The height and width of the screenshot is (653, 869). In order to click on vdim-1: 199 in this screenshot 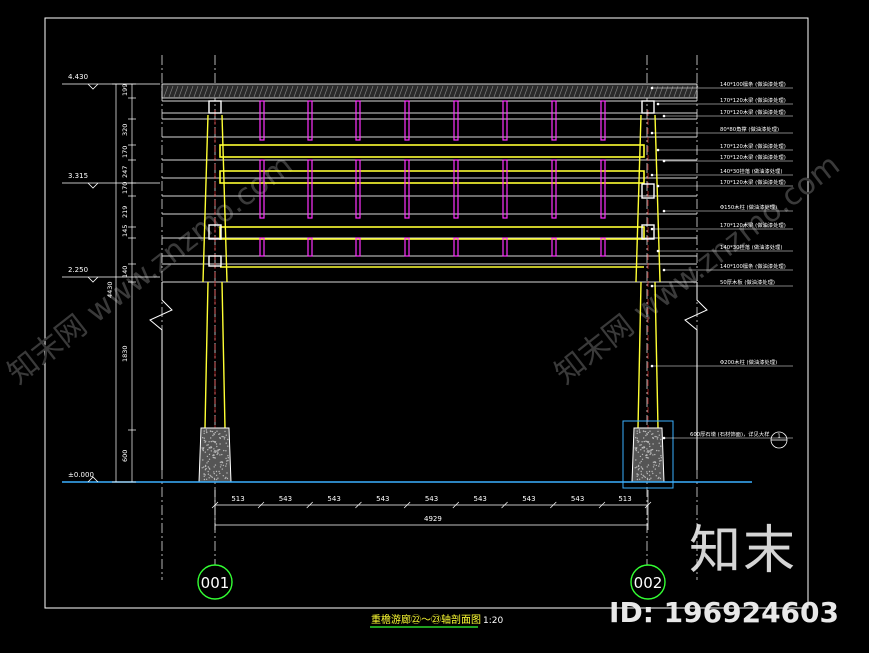, I will do `click(125, 90)`.